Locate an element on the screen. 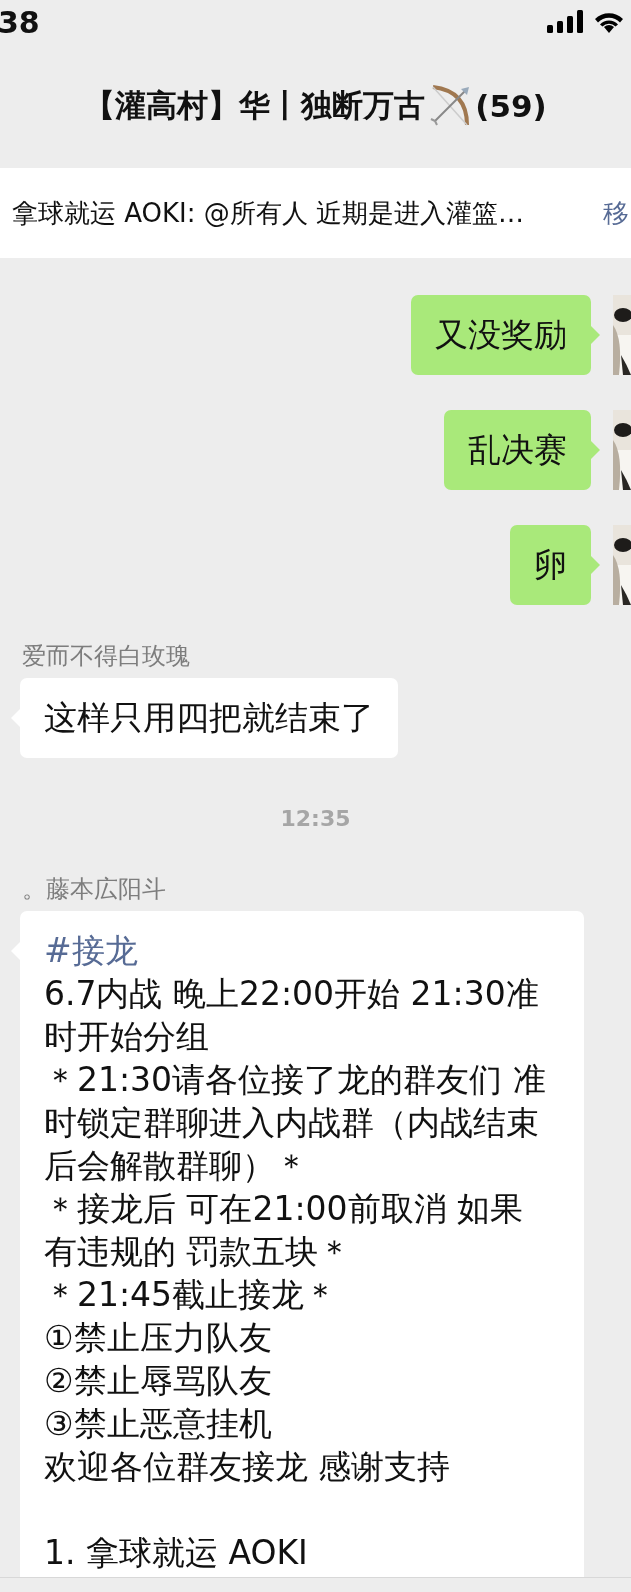  message-line: 后会解散群聊）＊ is located at coordinates (176, 1166).